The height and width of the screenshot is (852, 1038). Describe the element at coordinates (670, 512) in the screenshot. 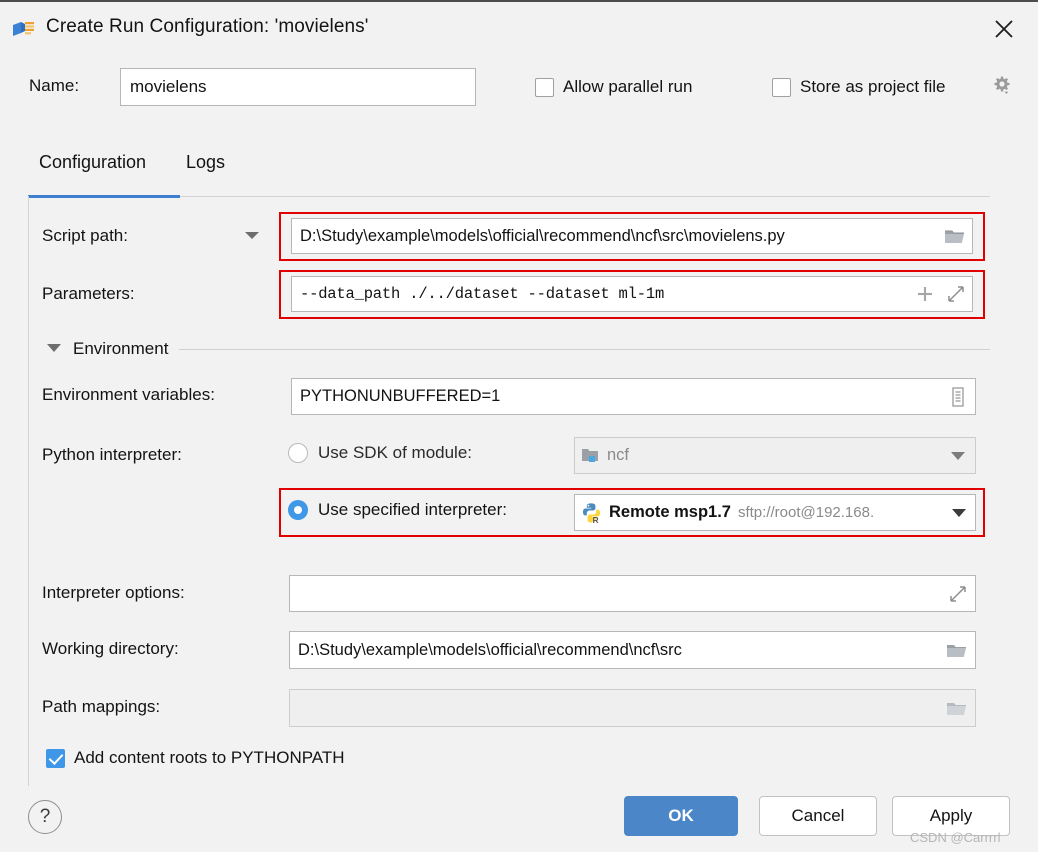

I see `specified-interpreter-name: Remote msp1.7` at that location.